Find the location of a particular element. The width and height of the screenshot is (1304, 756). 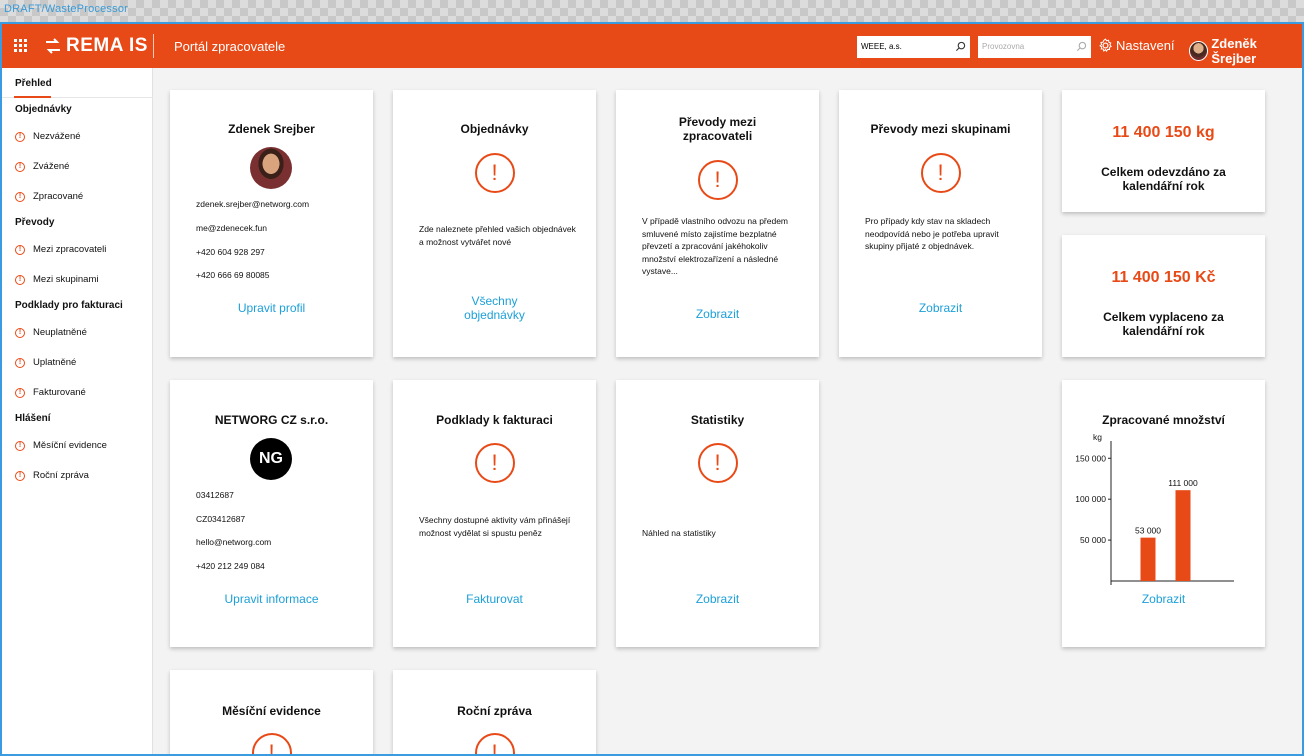

sidebar-item-unclaimed: ! Neuplatněné is located at coordinates (51, 332).